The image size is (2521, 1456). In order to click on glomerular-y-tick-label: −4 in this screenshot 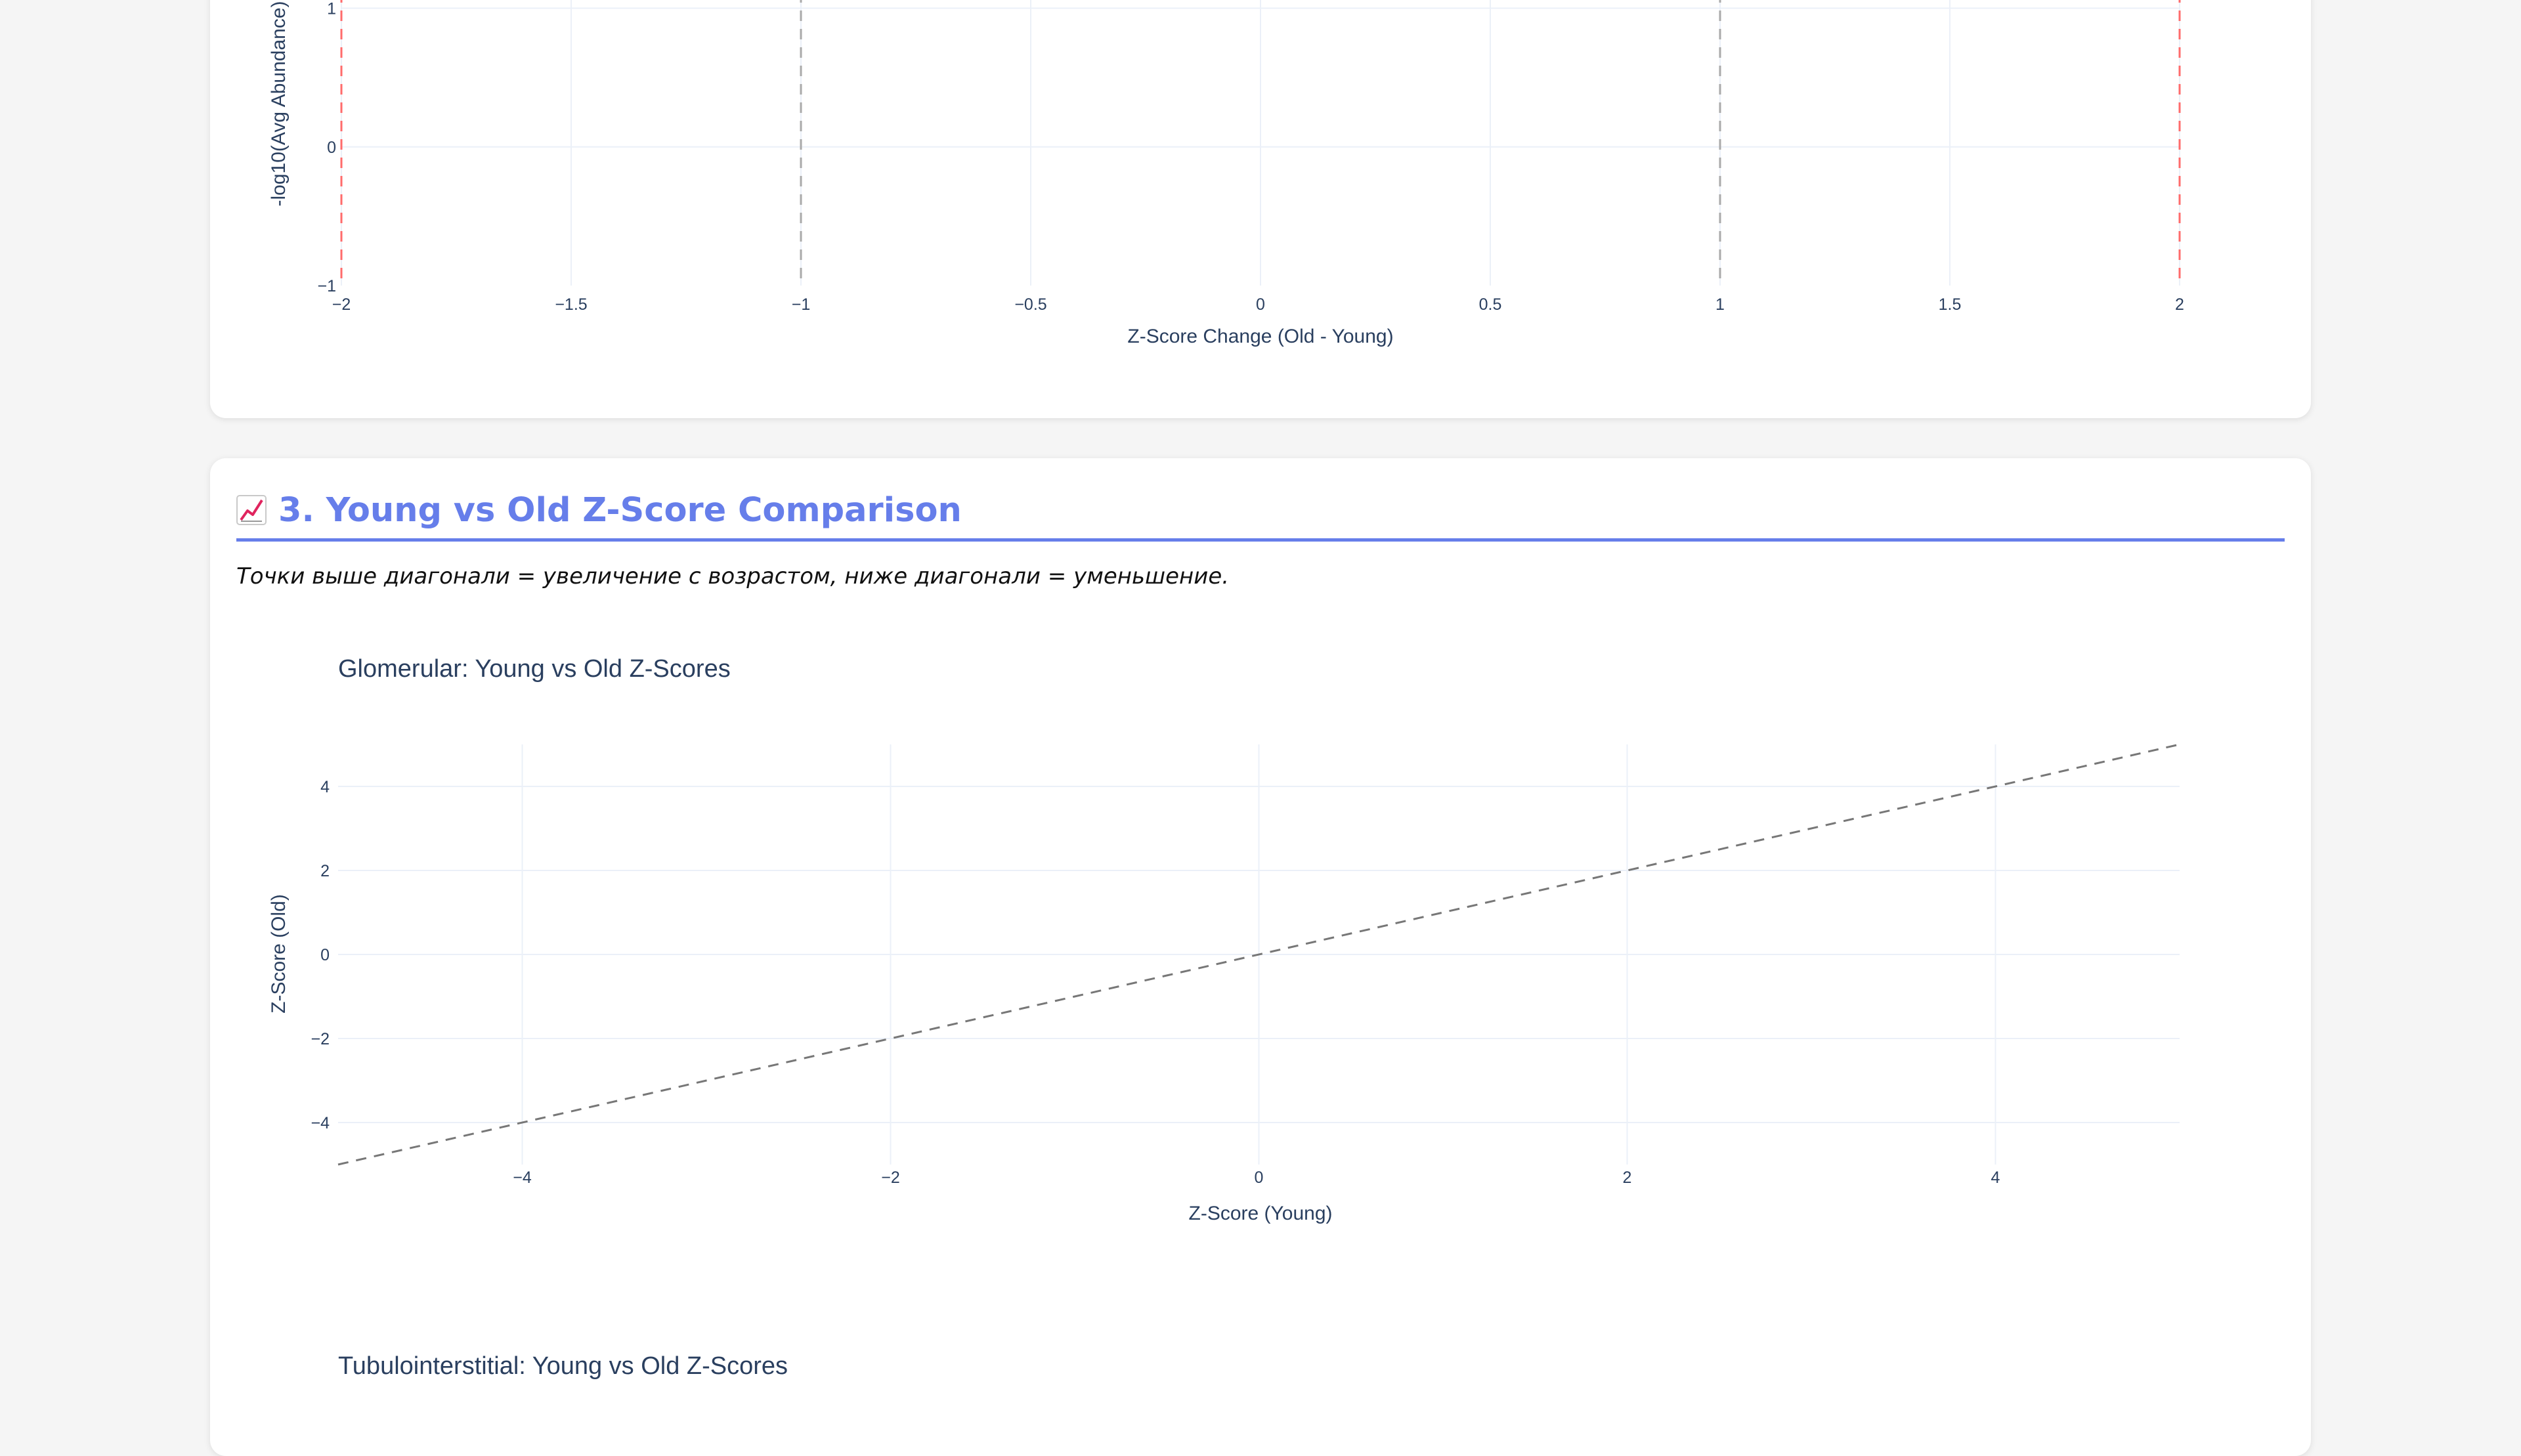, I will do `click(320, 1123)`.